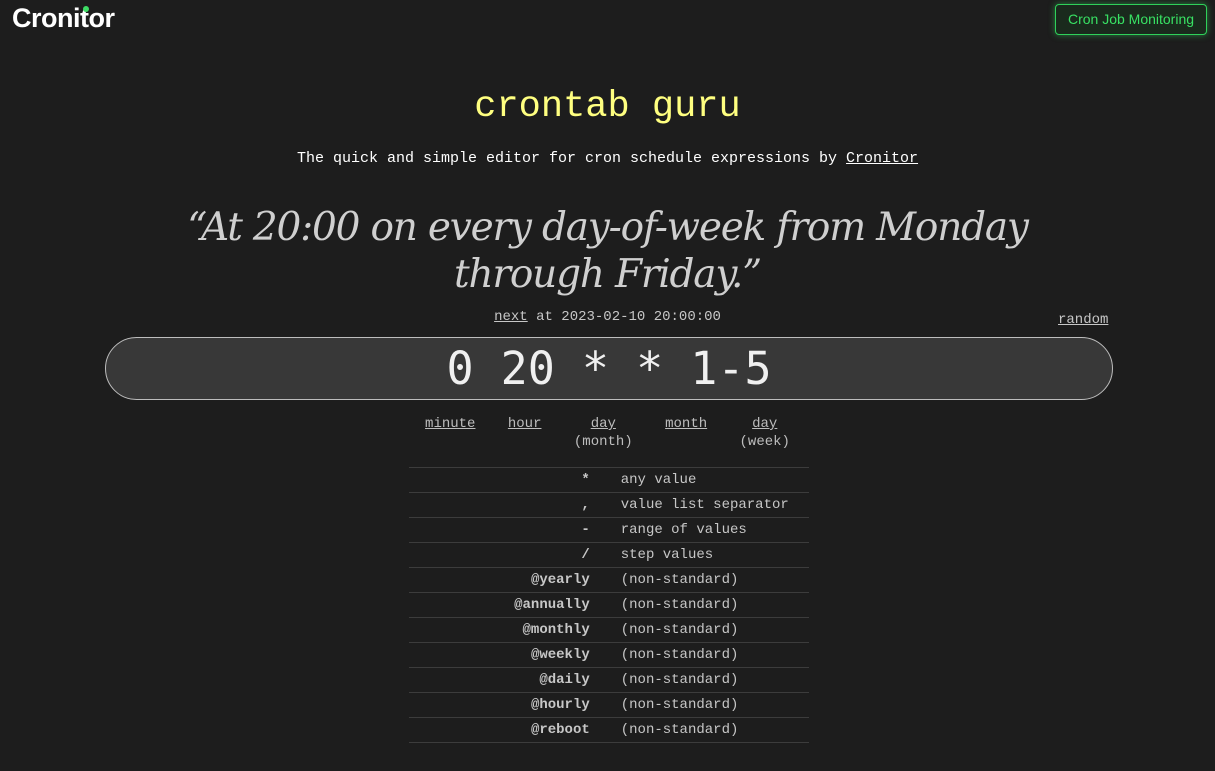 The image size is (1215, 771). What do you see at coordinates (609, 555) in the screenshot?
I see `table-row: / step values` at bounding box center [609, 555].